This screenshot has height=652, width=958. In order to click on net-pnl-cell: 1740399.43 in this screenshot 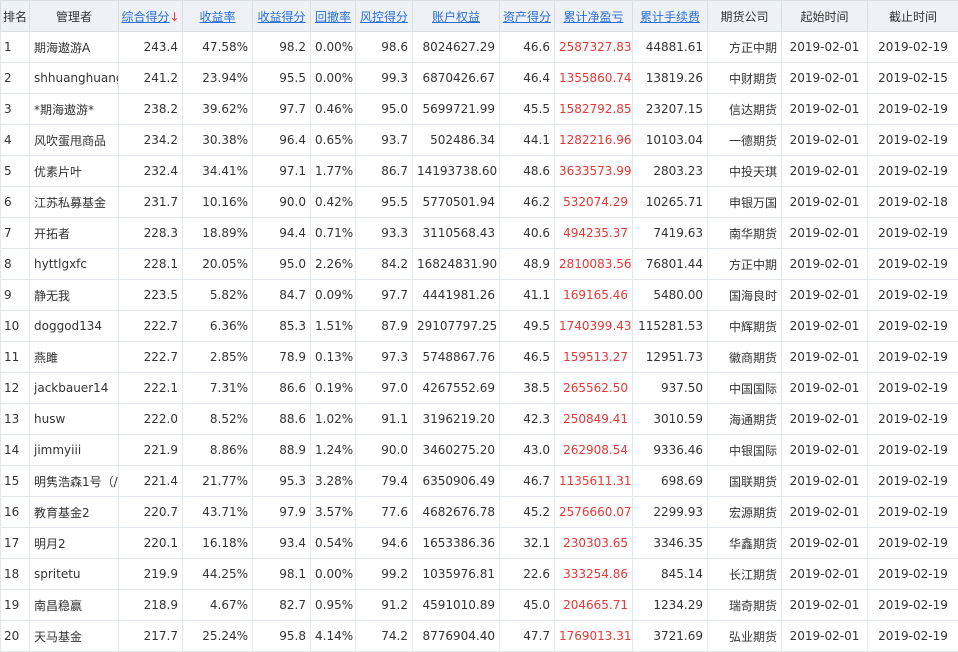, I will do `click(594, 326)`.